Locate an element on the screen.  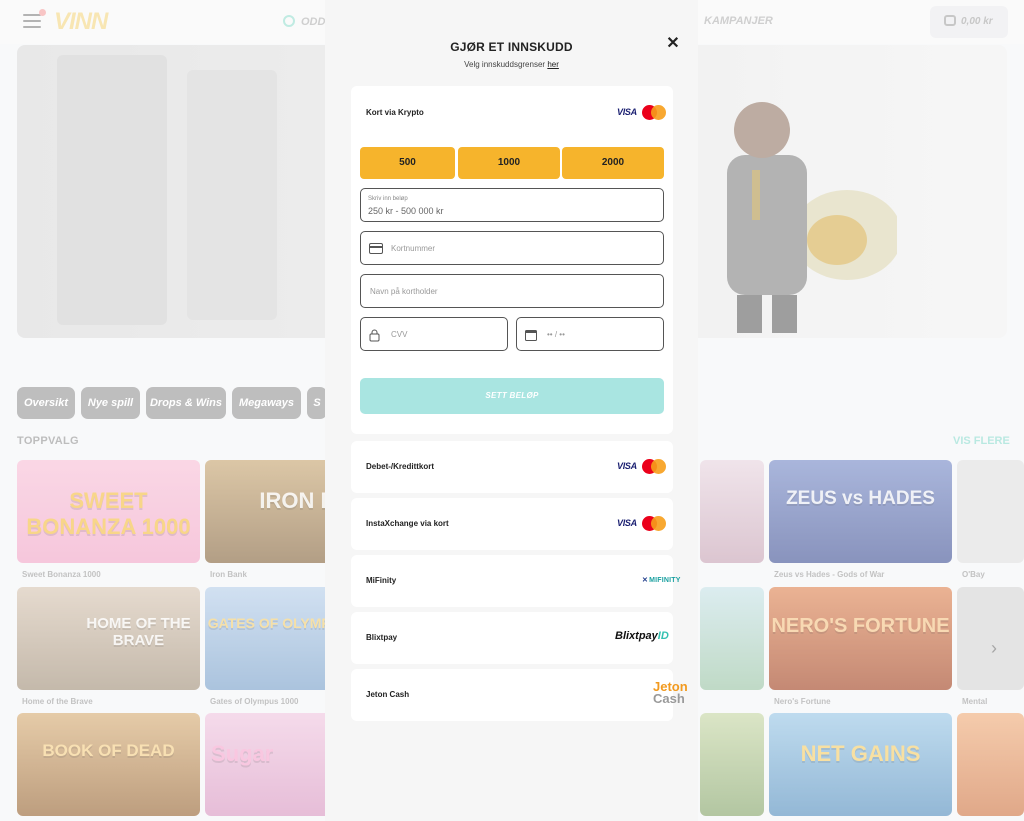
payment-method-instaxchange: InstaXchange via kort VISA is located at coordinates (512, 524).